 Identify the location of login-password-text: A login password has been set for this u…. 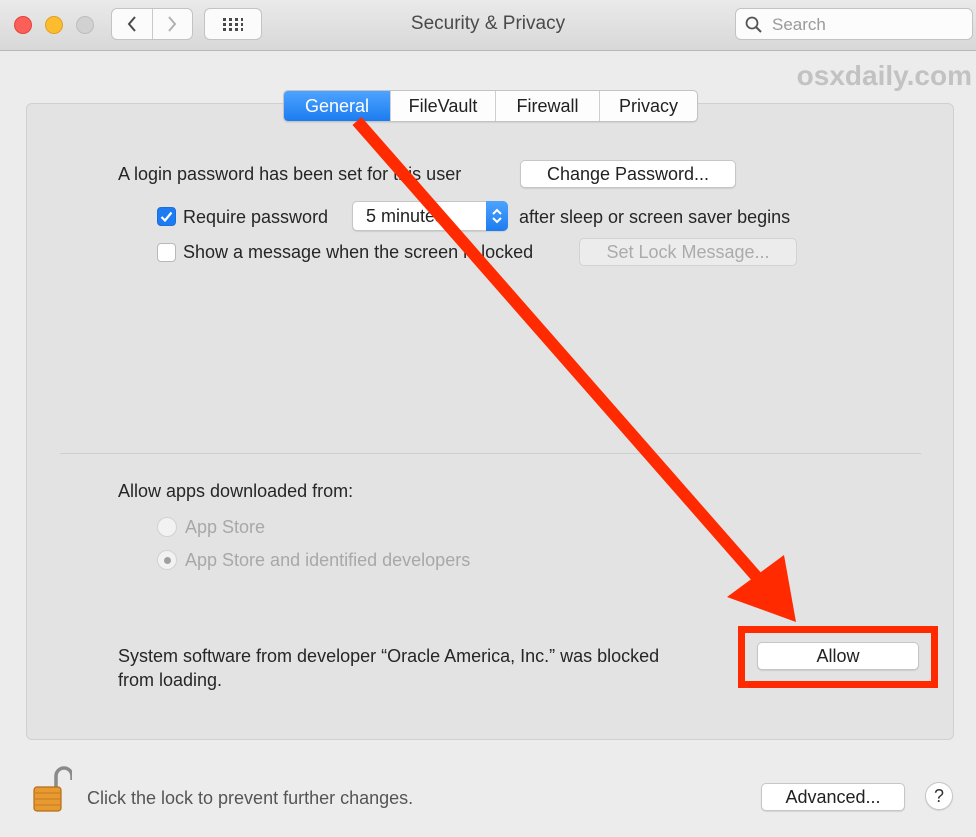
(290, 174).